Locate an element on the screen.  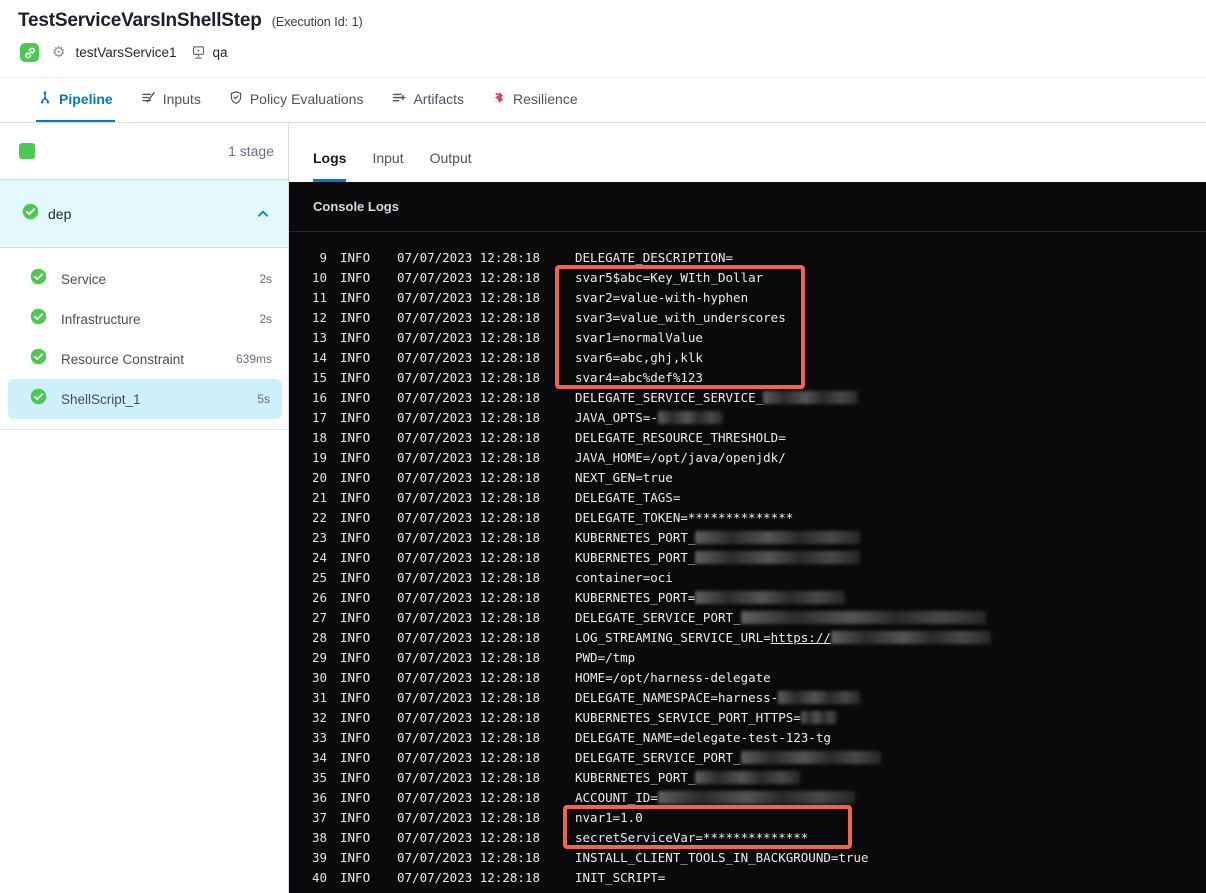
log-message-text: svar3=value_with_underscores is located at coordinates (680, 317).